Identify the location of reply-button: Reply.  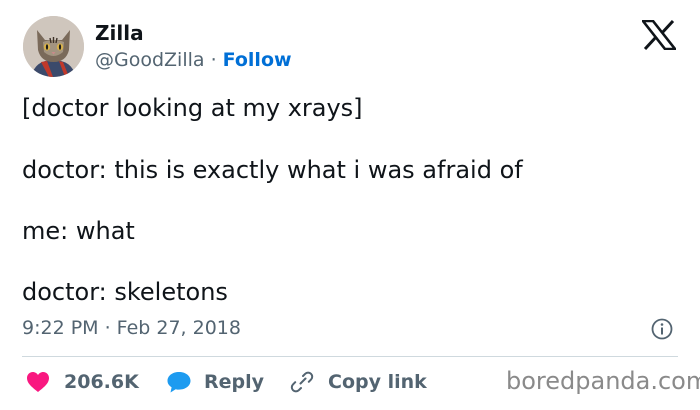
(215, 382).